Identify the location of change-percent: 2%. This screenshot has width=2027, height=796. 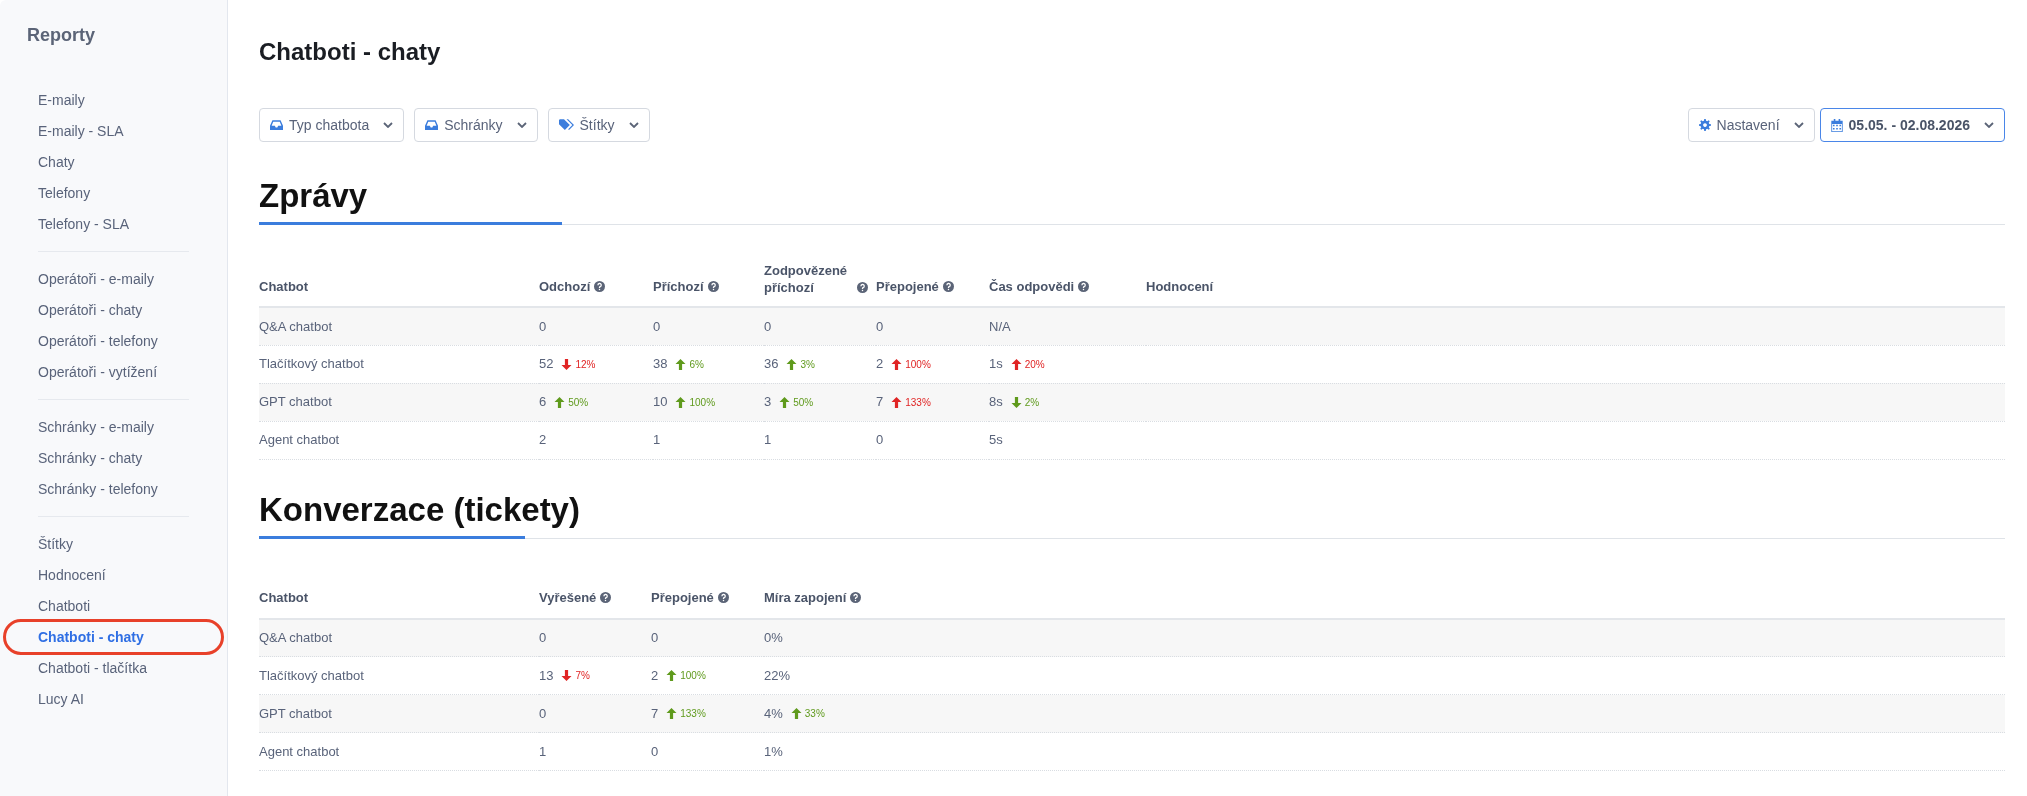
(1032, 402).